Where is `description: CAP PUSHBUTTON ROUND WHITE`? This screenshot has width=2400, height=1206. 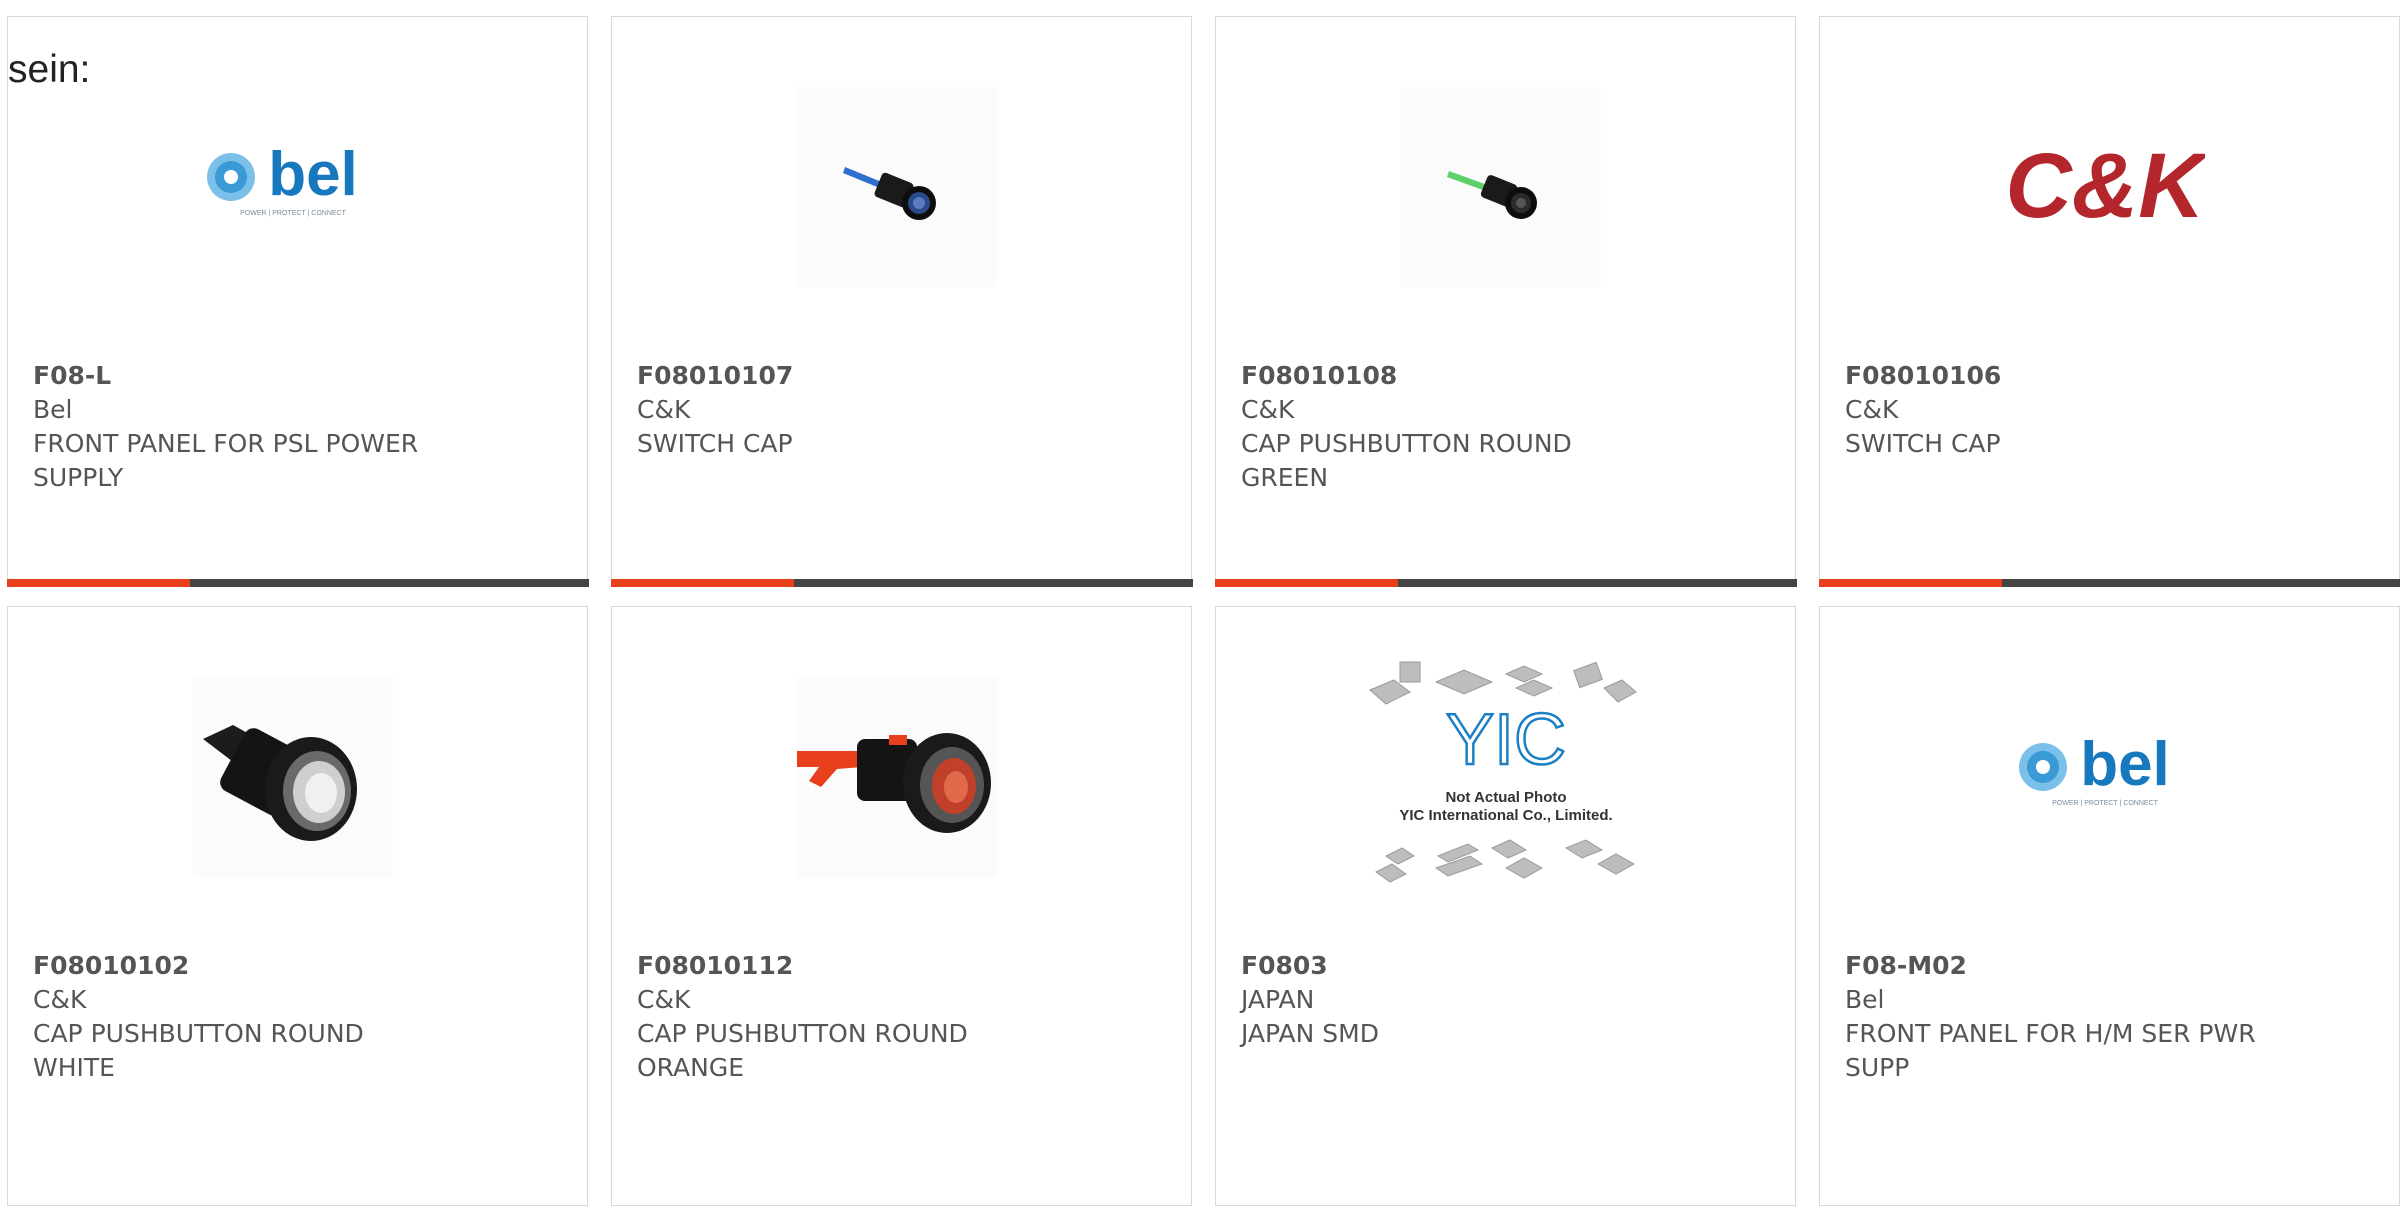 description: CAP PUSHBUTTON ROUND WHITE is located at coordinates (243, 1051).